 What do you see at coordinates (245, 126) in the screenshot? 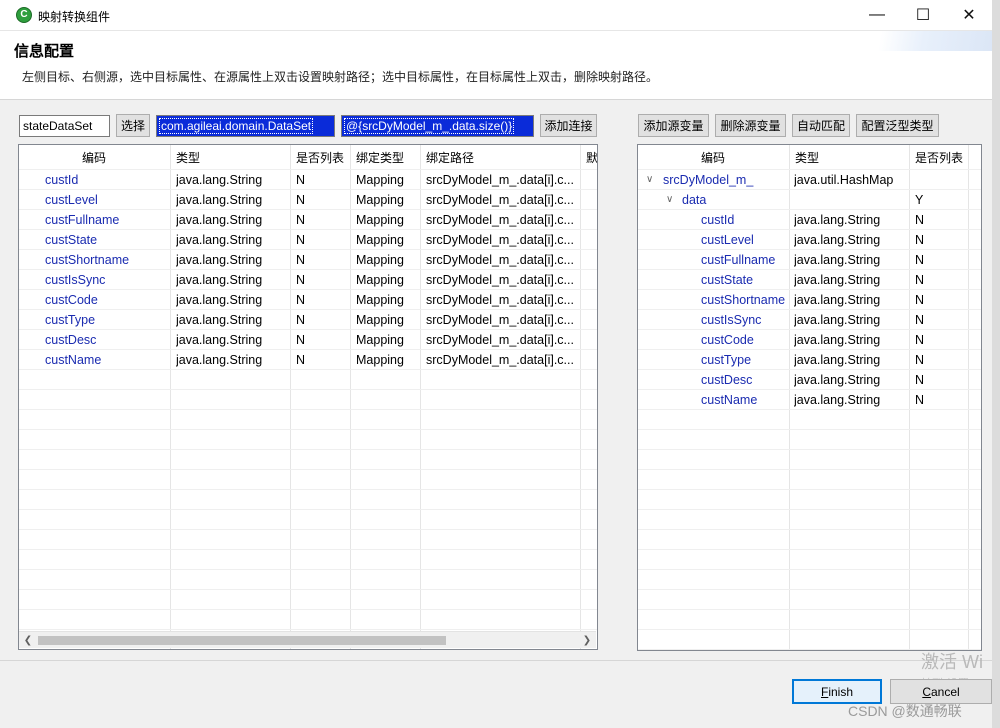
I see `class-name-input: com.agileai.domain.DataSet` at bounding box center [245, 126].